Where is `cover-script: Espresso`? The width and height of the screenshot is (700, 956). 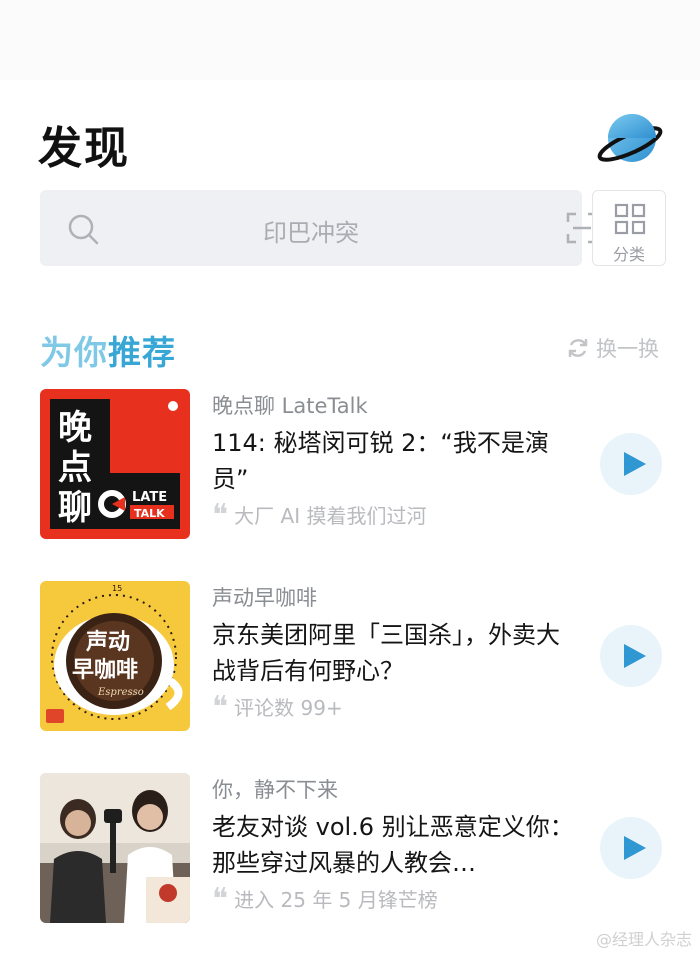
cover-script: Espresso is located at coordinates (120, 692).